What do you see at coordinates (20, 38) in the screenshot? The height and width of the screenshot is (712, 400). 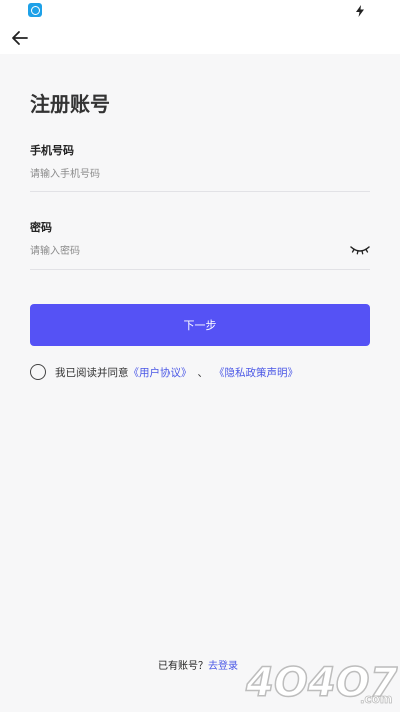 I see `arrow-left-icon` at bounding box center [20, 38].